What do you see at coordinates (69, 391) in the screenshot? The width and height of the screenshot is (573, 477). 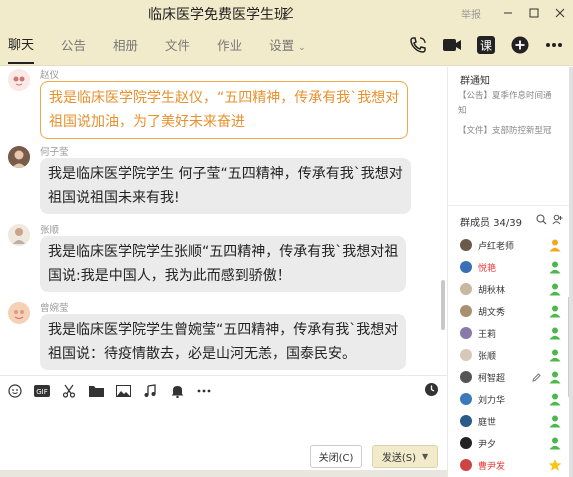 I see `scissors-icon` at bounding box center [69, 391].